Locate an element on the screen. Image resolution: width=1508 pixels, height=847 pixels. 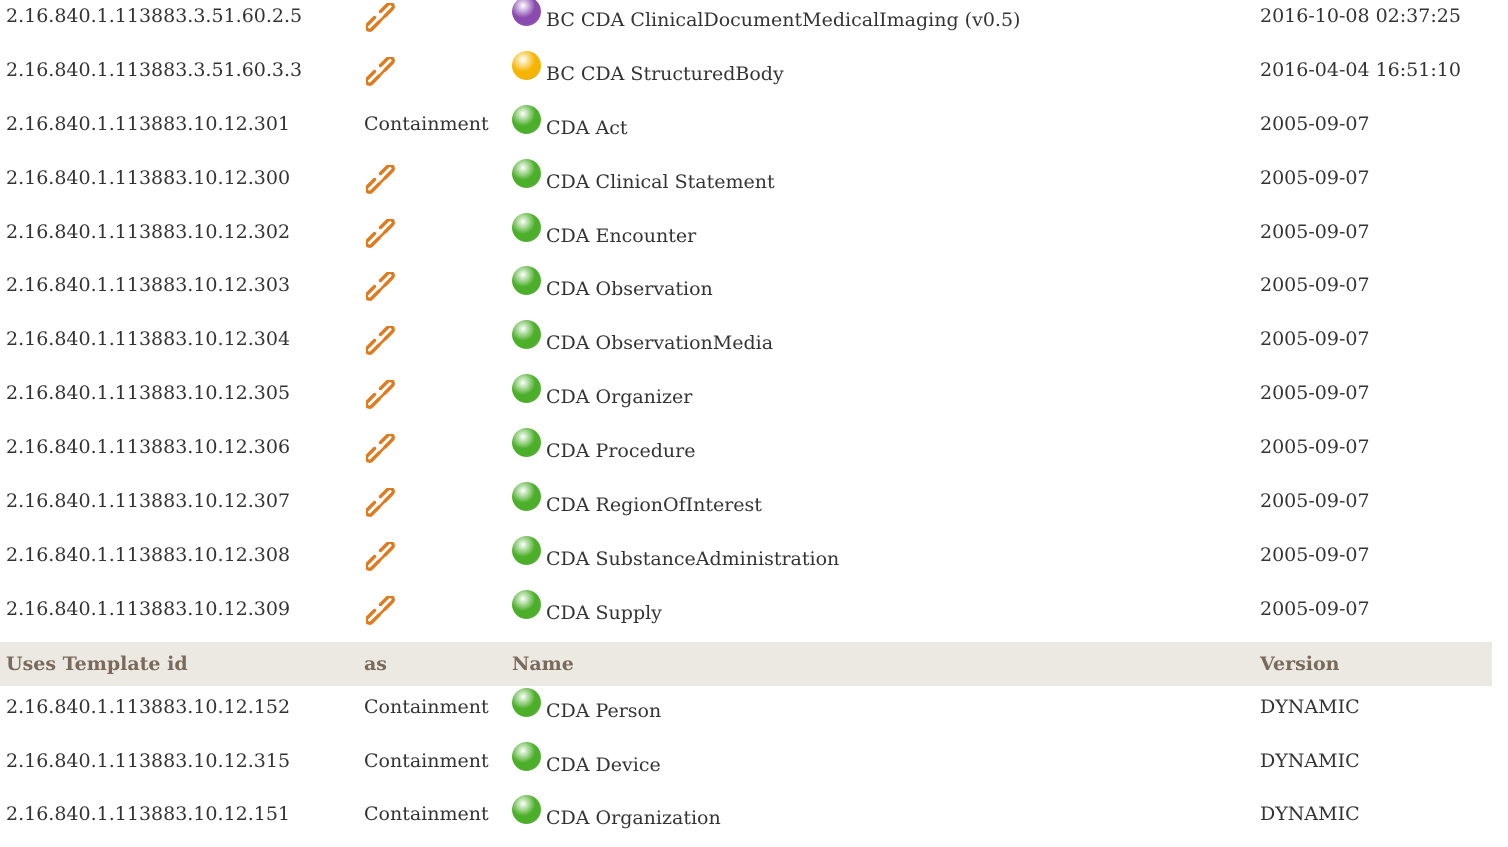
name-cell: CDA Person is located at coordinates (880, 713).